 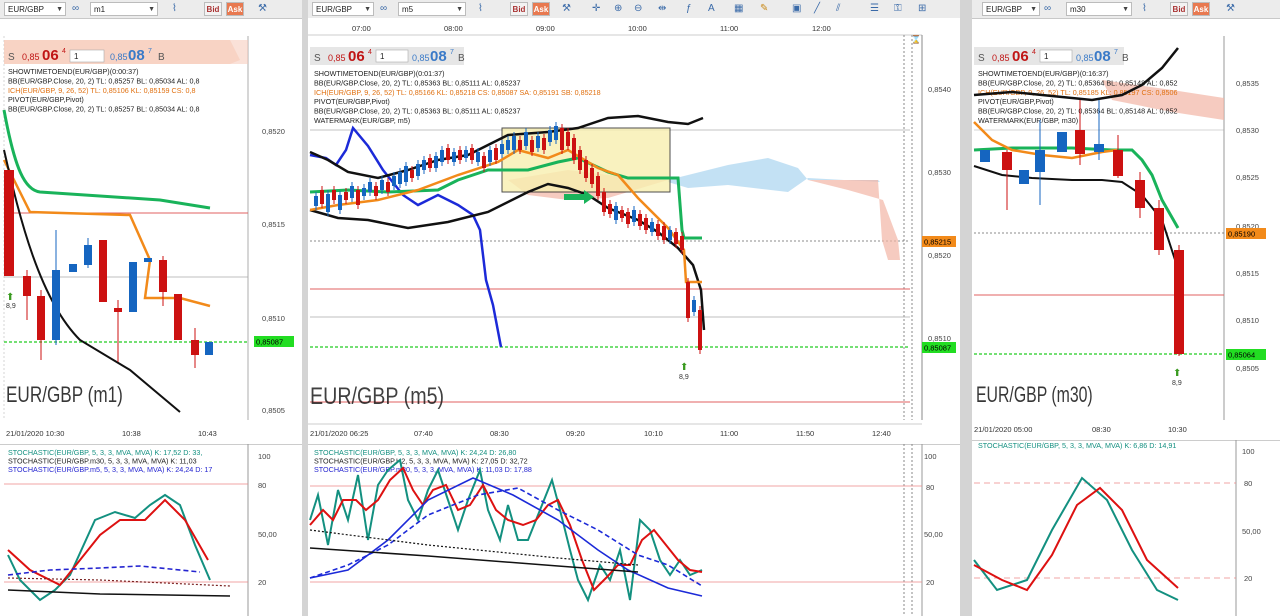 What do you see at coordinates (898, 9) in the screenshot?
I see `lock-icon: ⚿` at bounding box center [898, 9].